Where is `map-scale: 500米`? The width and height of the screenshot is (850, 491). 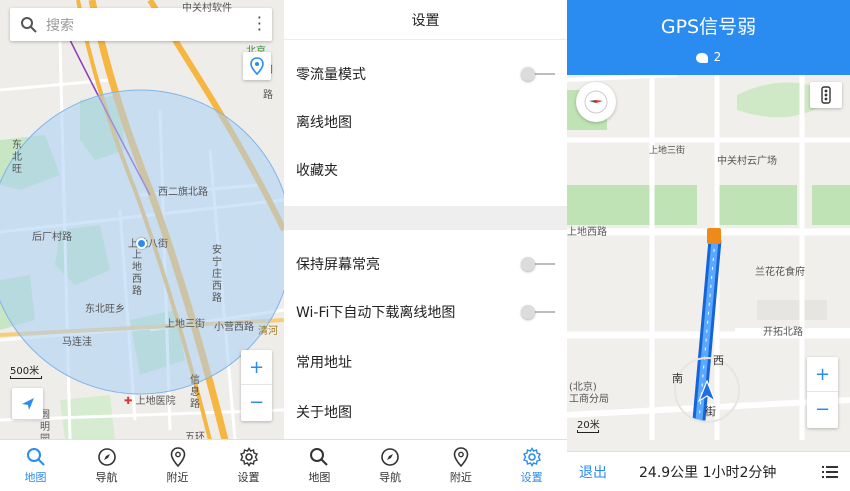 map-scale: 500米 is located at coordinates (27, 370).